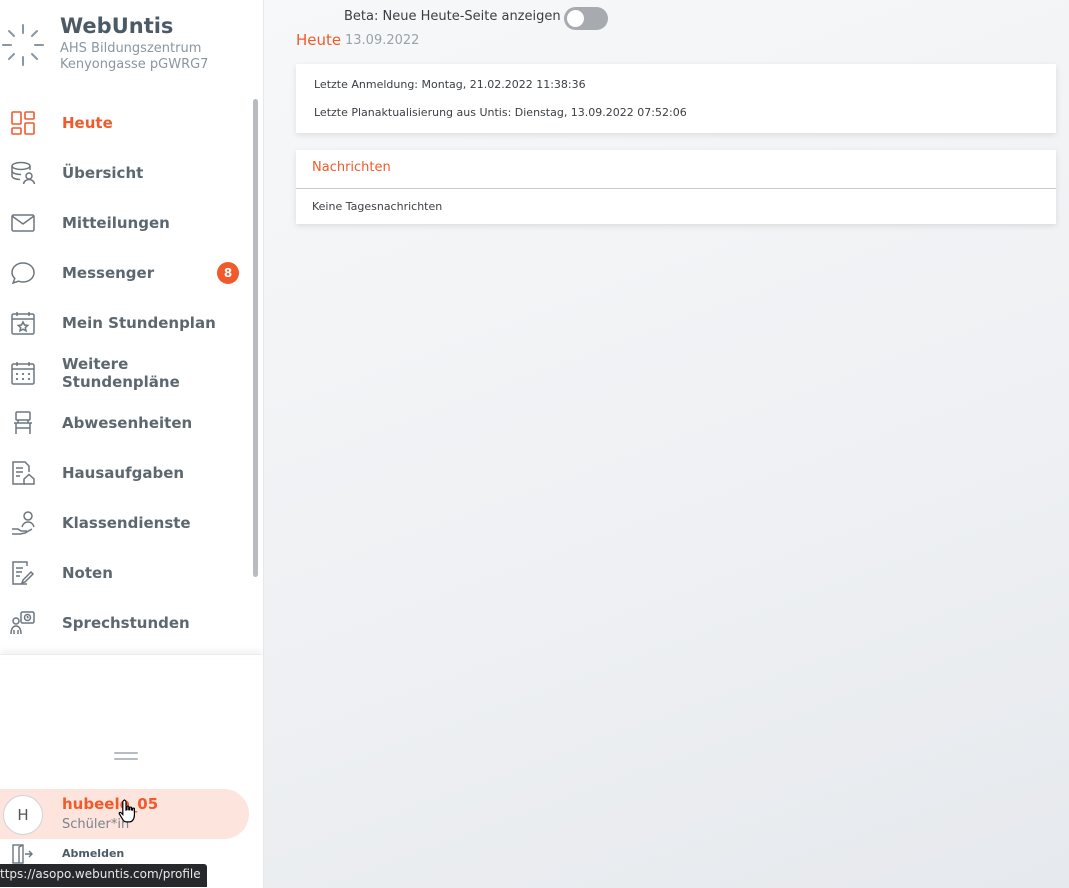 The image size is (1069, 888). I want to click on page-title: Heute, so click(319, 40).